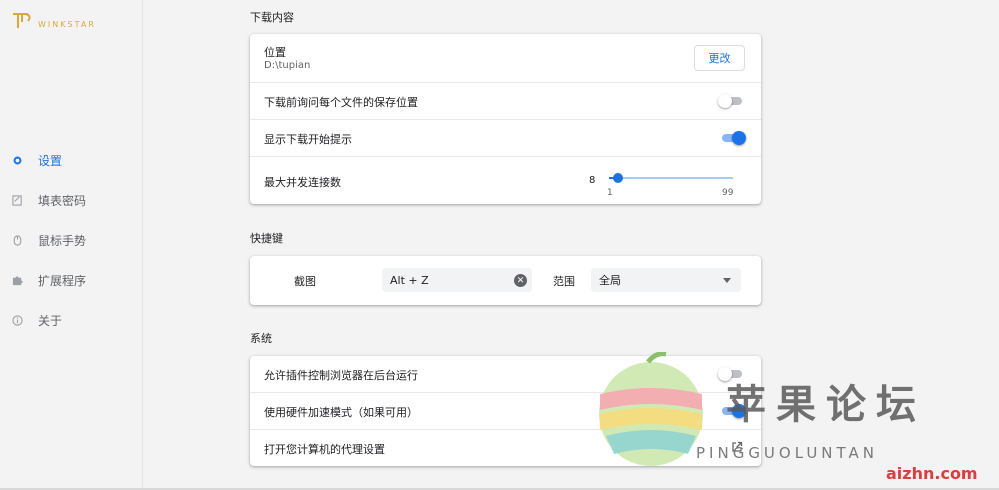 This screenshot has height=490, width=999. I want to click on external-link-icon, so click(737, 447).